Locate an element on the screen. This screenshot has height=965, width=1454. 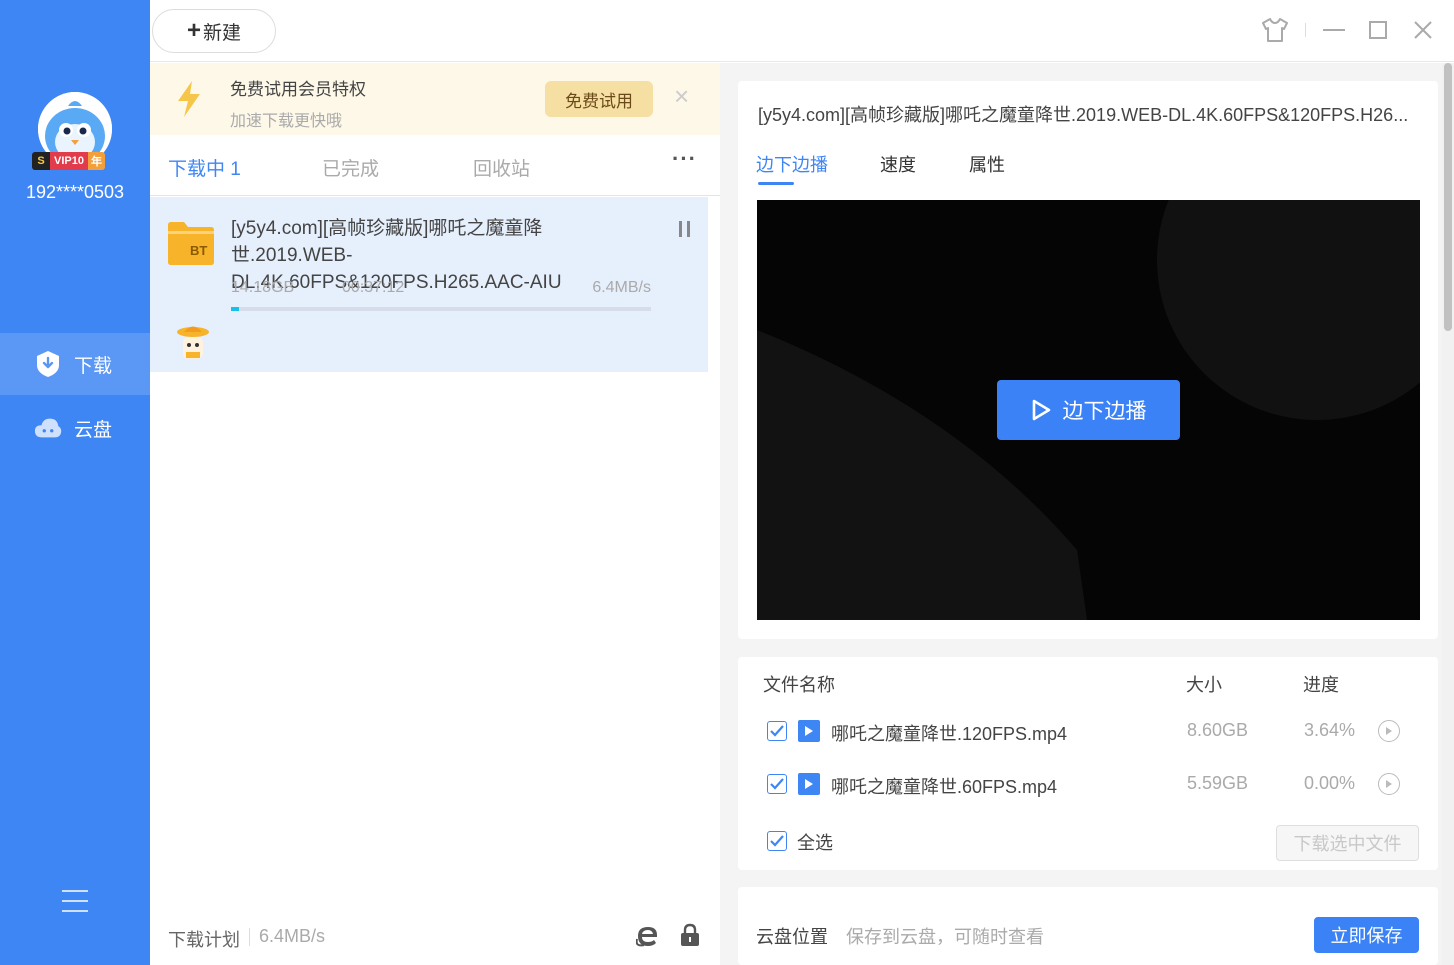
play-while-downloading-button: 边下边播 is located at coordinates (1088, 410).